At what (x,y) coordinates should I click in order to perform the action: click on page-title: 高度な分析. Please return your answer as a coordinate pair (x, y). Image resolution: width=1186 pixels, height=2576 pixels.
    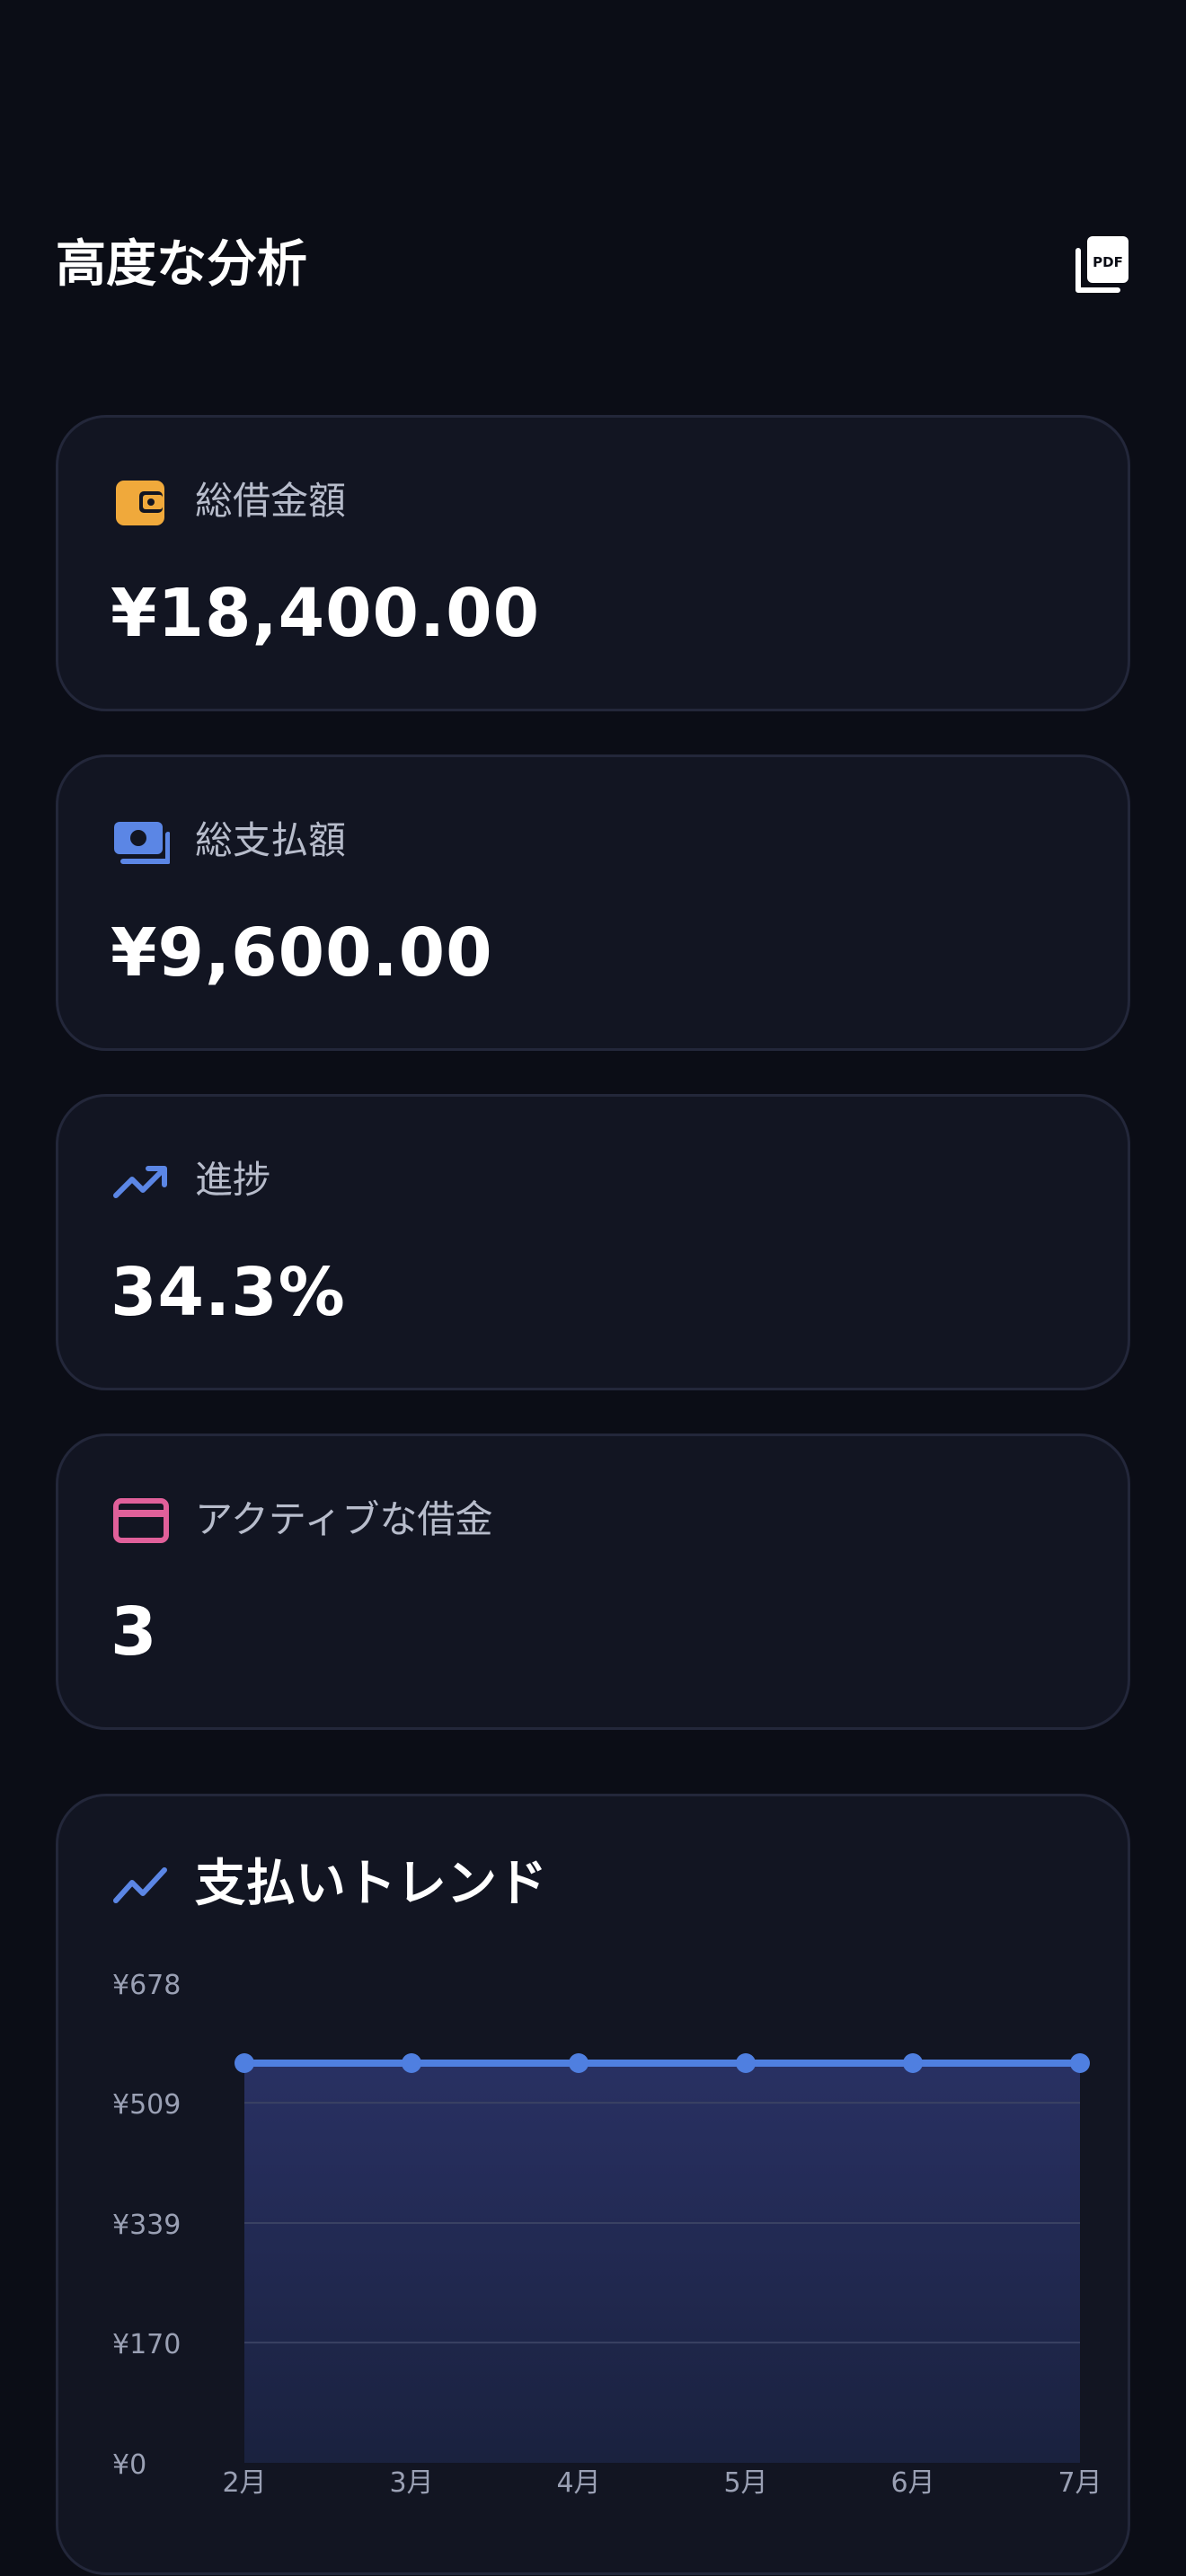
    Looking at the image, I should click on (181, 264).